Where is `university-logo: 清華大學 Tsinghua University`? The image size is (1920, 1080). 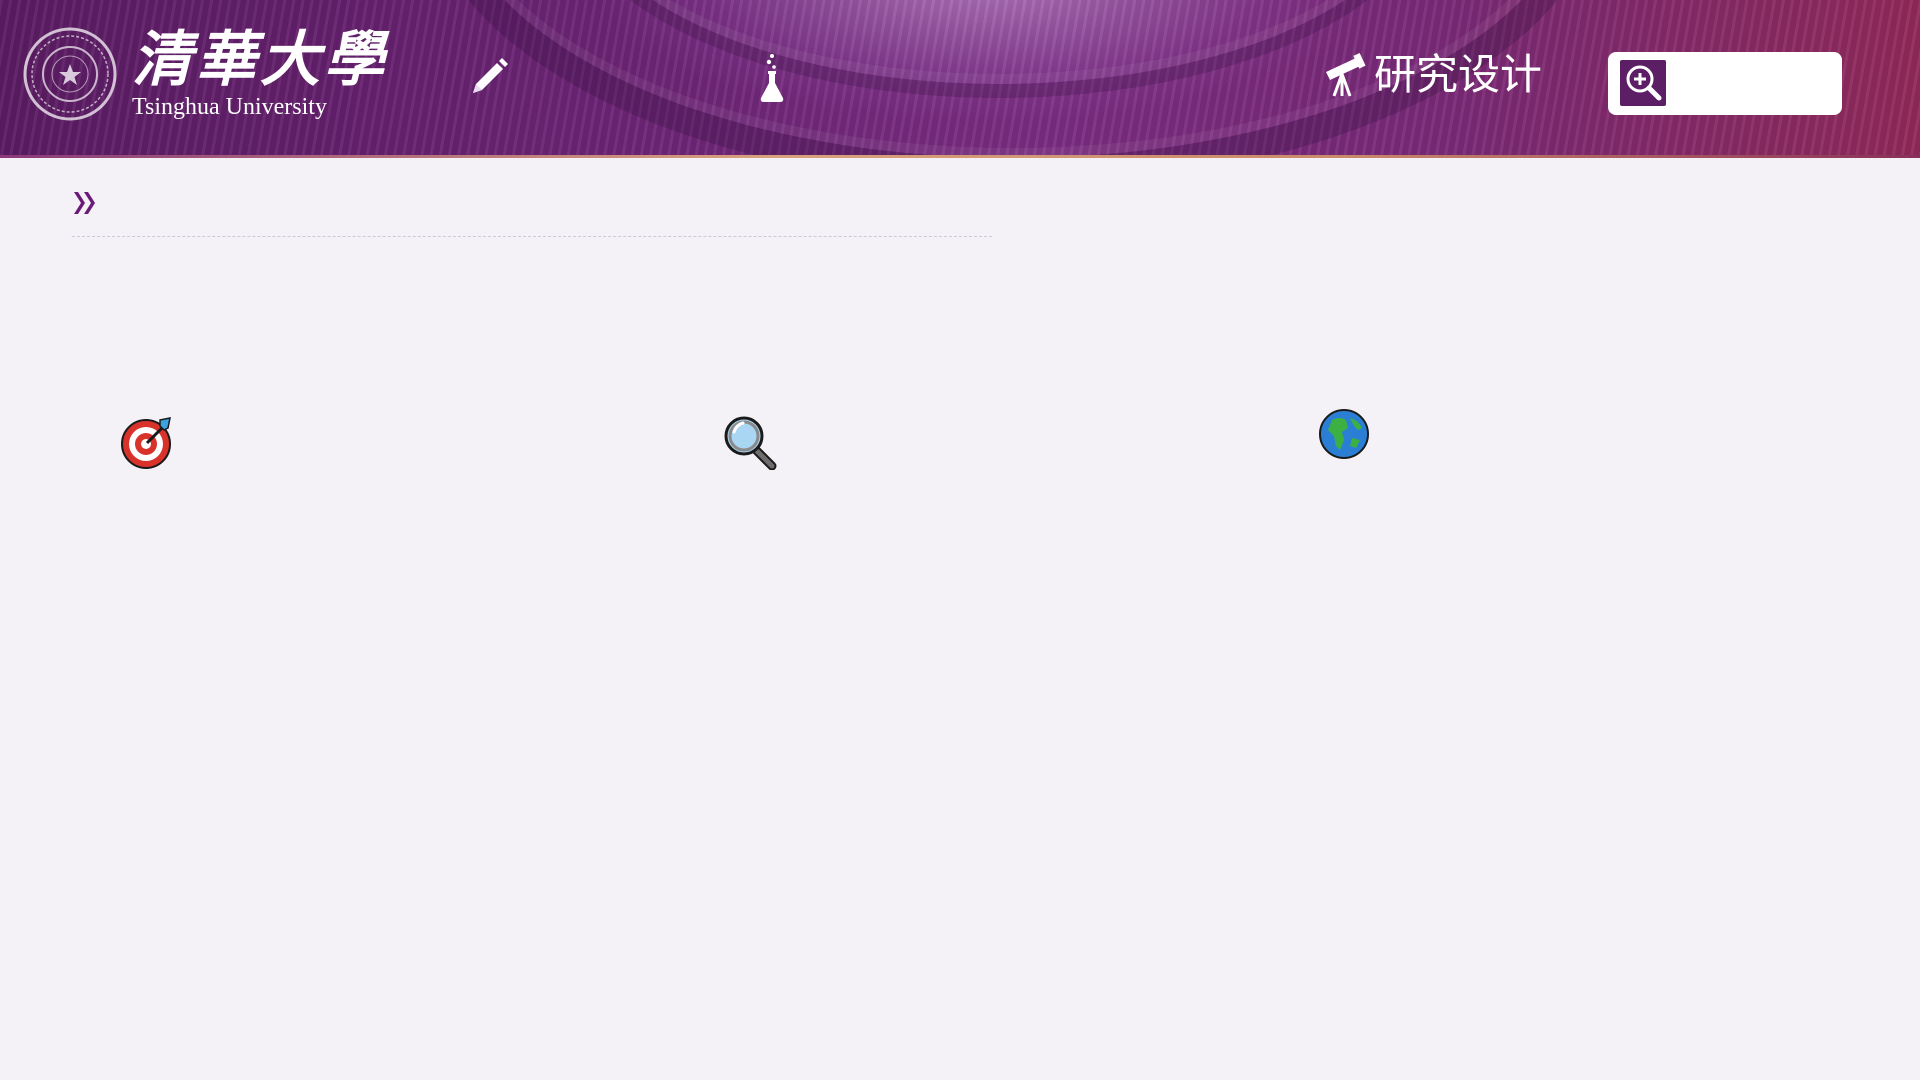
university-logo: 清華大學 Tsinghua University is located at coordinates (205, 74).